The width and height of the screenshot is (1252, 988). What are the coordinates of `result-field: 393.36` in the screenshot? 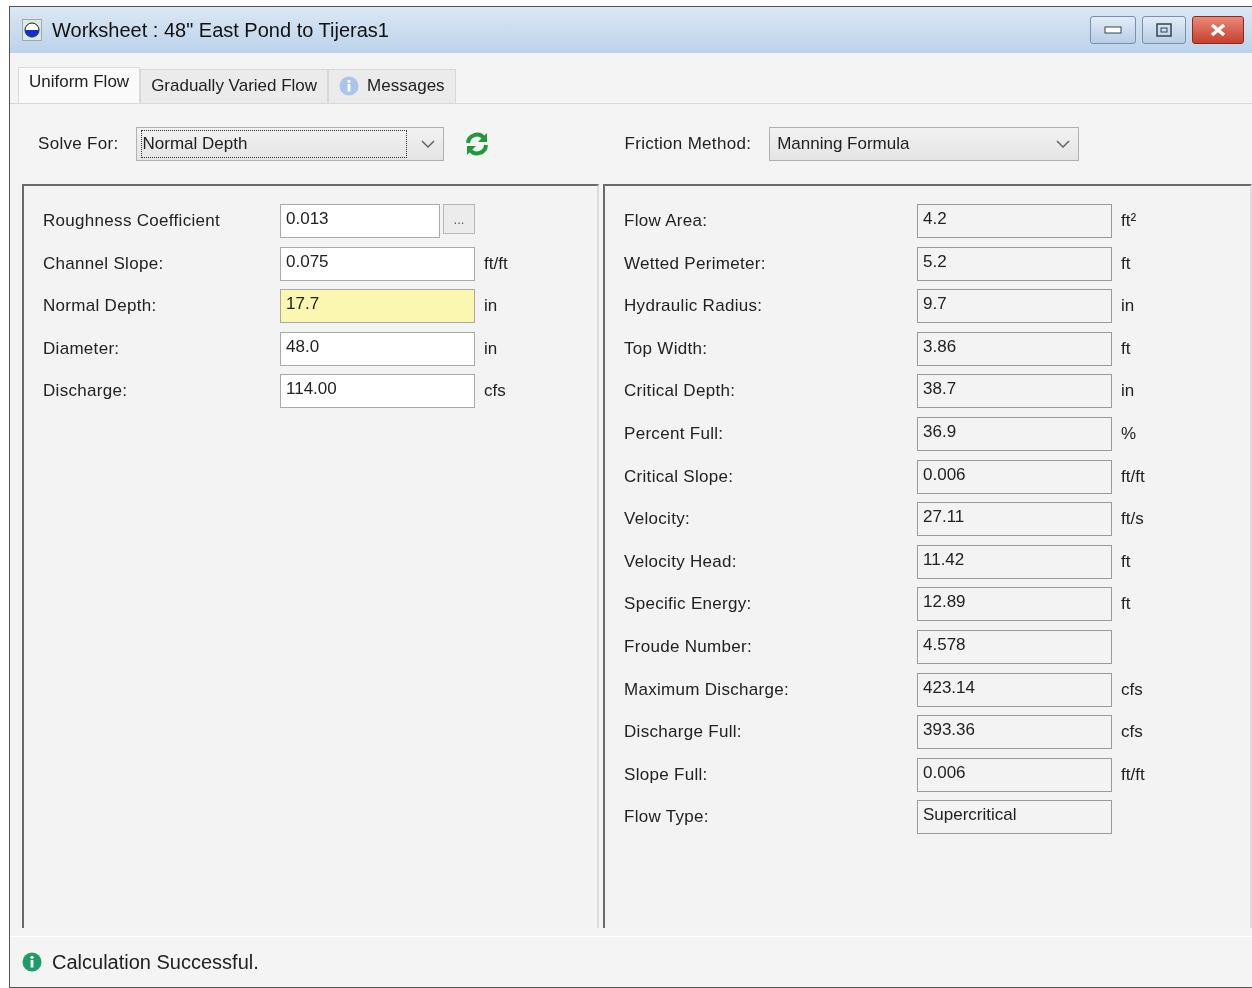 It's located at (1014, 732).